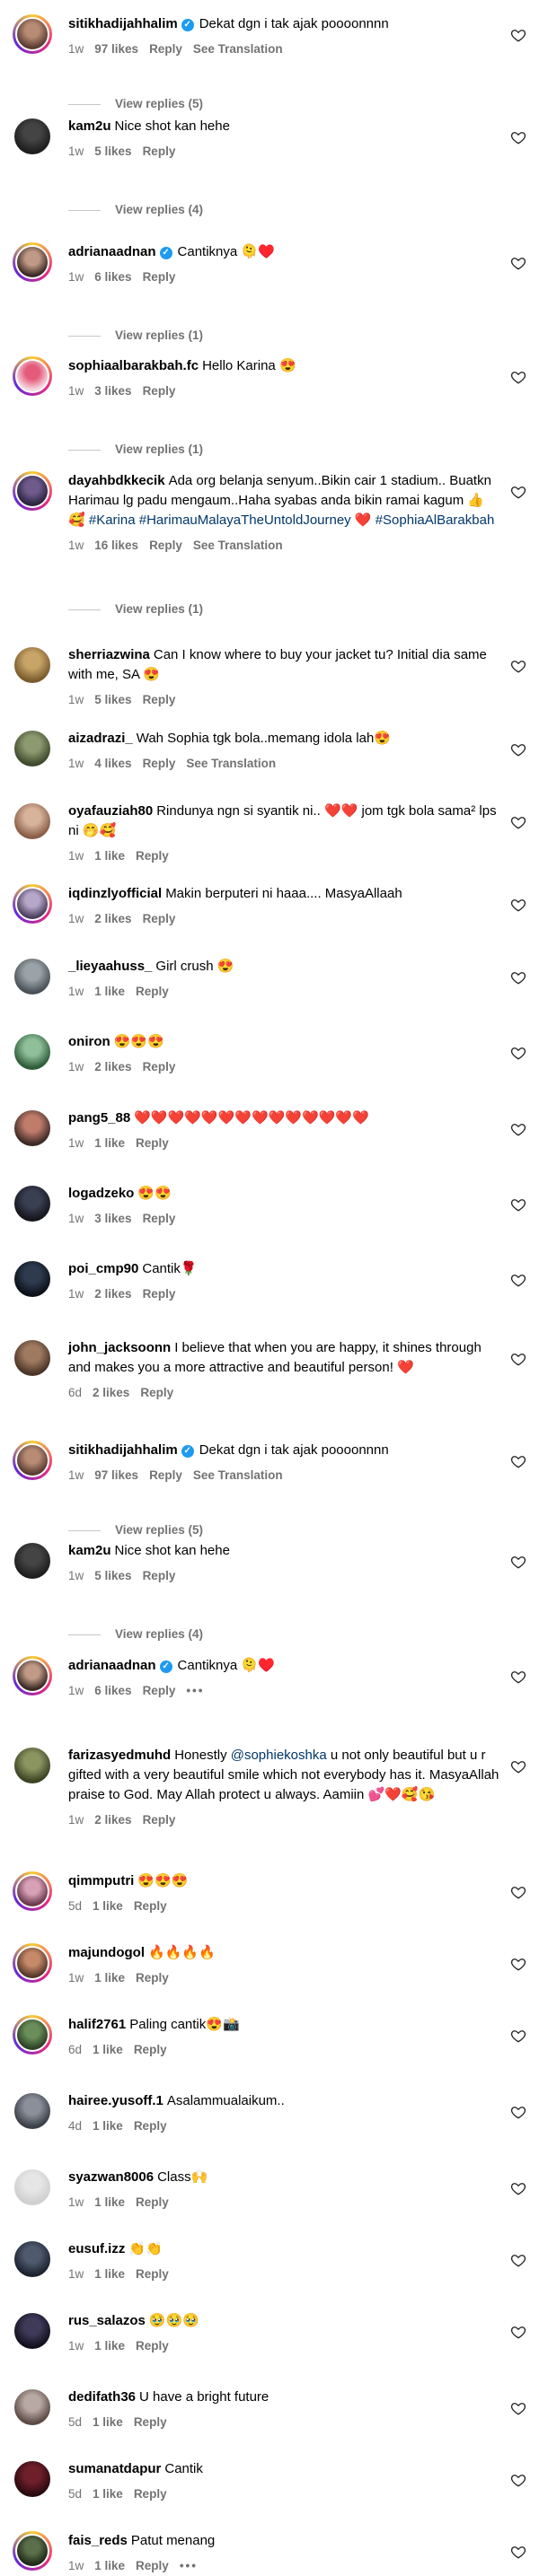 This screenshot has width=539, height=2576. I want to click on username-link: fais_reds, so click(98, 2540).